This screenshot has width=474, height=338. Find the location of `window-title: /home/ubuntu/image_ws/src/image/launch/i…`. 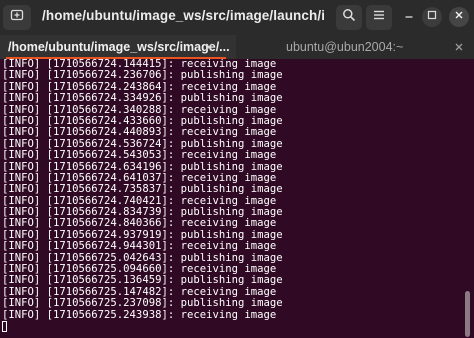

window-title: /home/ubuntu/image_ws/src/image/launch/i… is located at coordinates (183, 15).